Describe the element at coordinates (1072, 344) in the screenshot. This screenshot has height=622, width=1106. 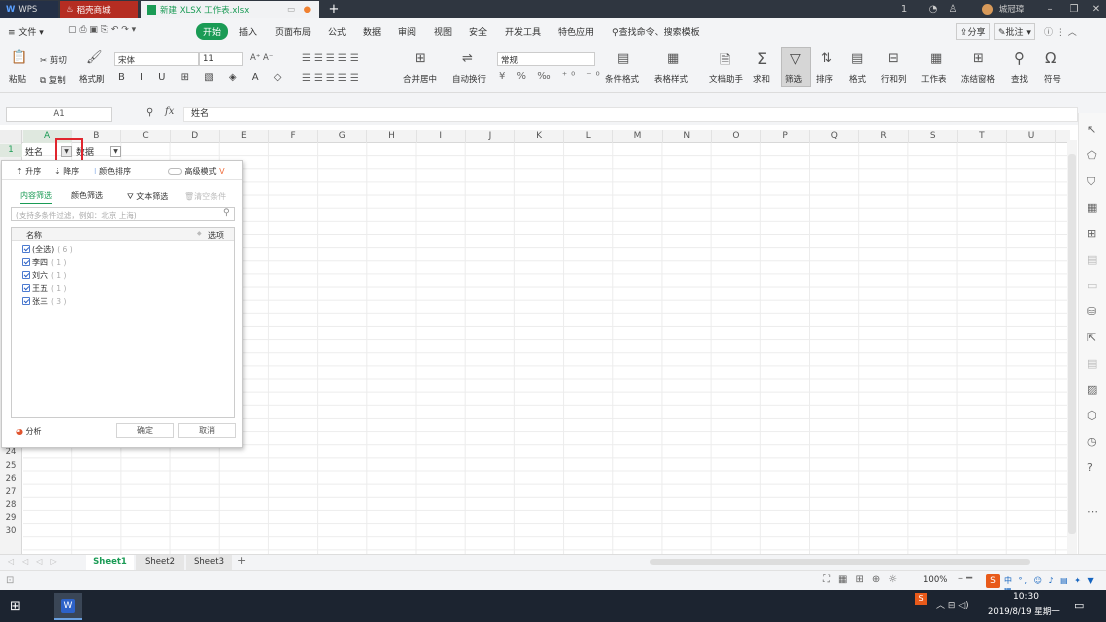
I see `vscroll-thumb` at that location.